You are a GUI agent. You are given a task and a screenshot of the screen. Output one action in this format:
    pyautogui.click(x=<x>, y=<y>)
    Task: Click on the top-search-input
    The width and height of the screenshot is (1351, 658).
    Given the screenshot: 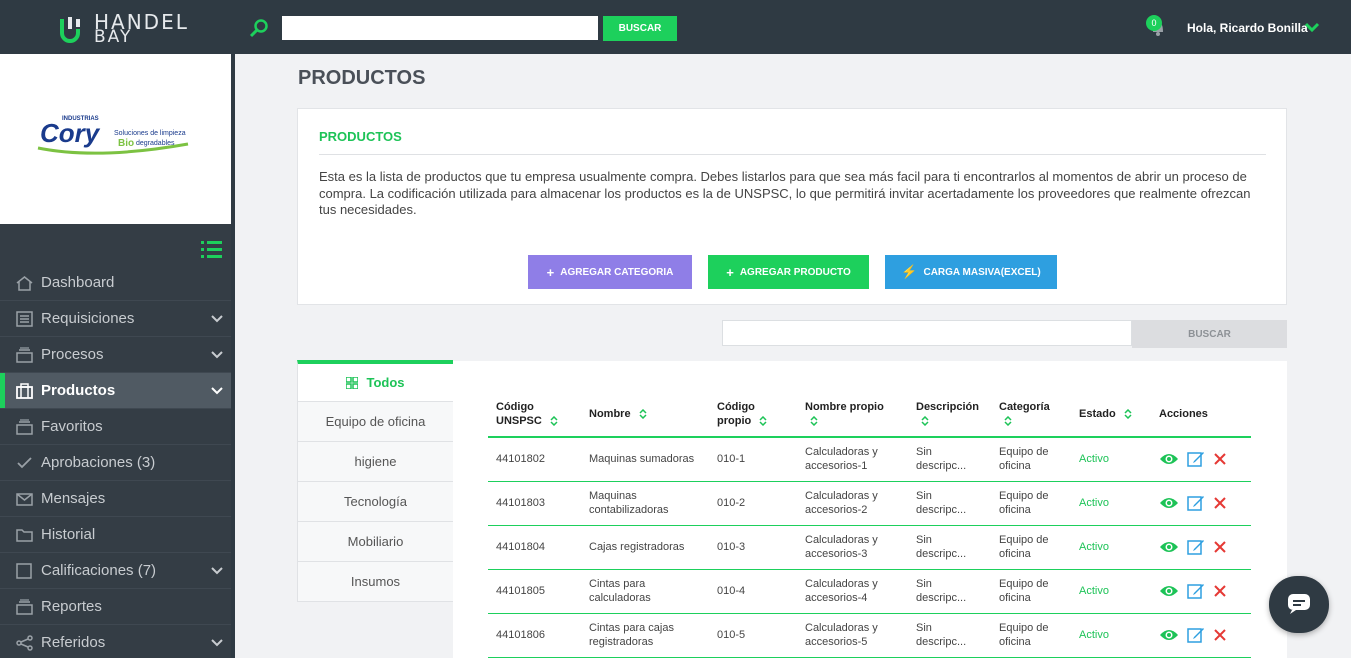 What is the action you would take?
    pyautogui.click(x=440, y=28)
    